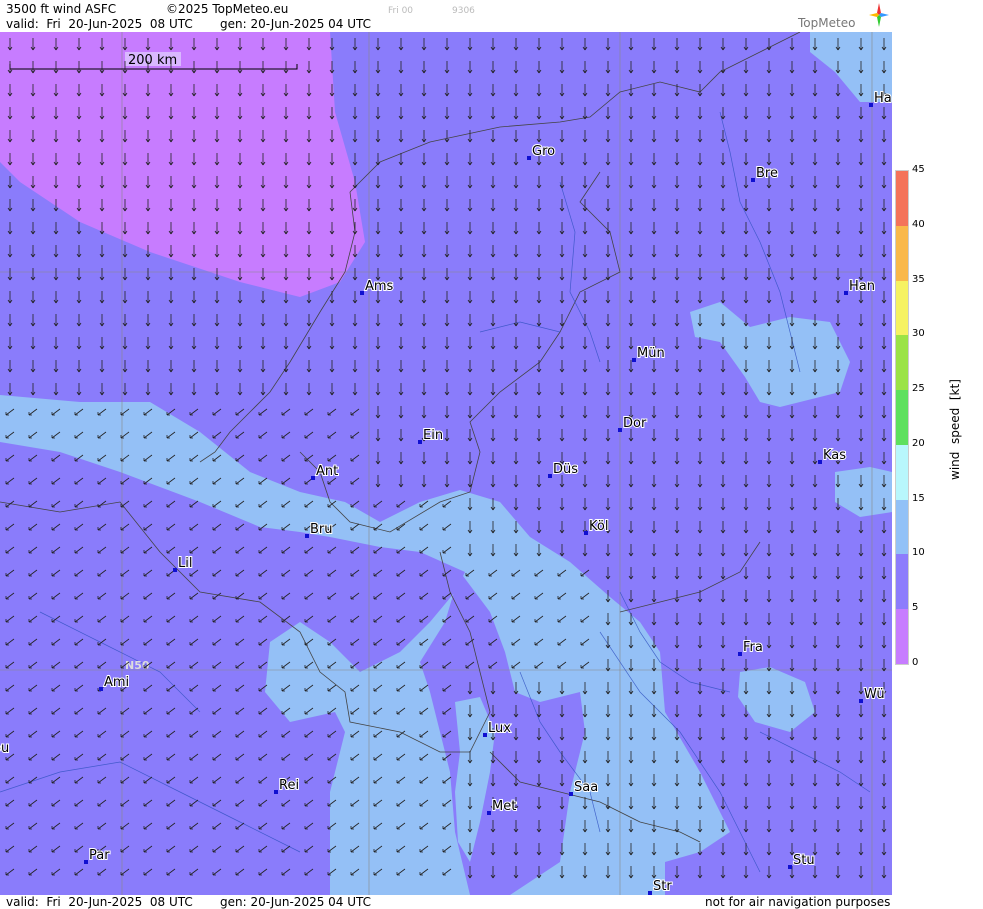  I want to click on legend-tick-label: 45, so click(918, 169).